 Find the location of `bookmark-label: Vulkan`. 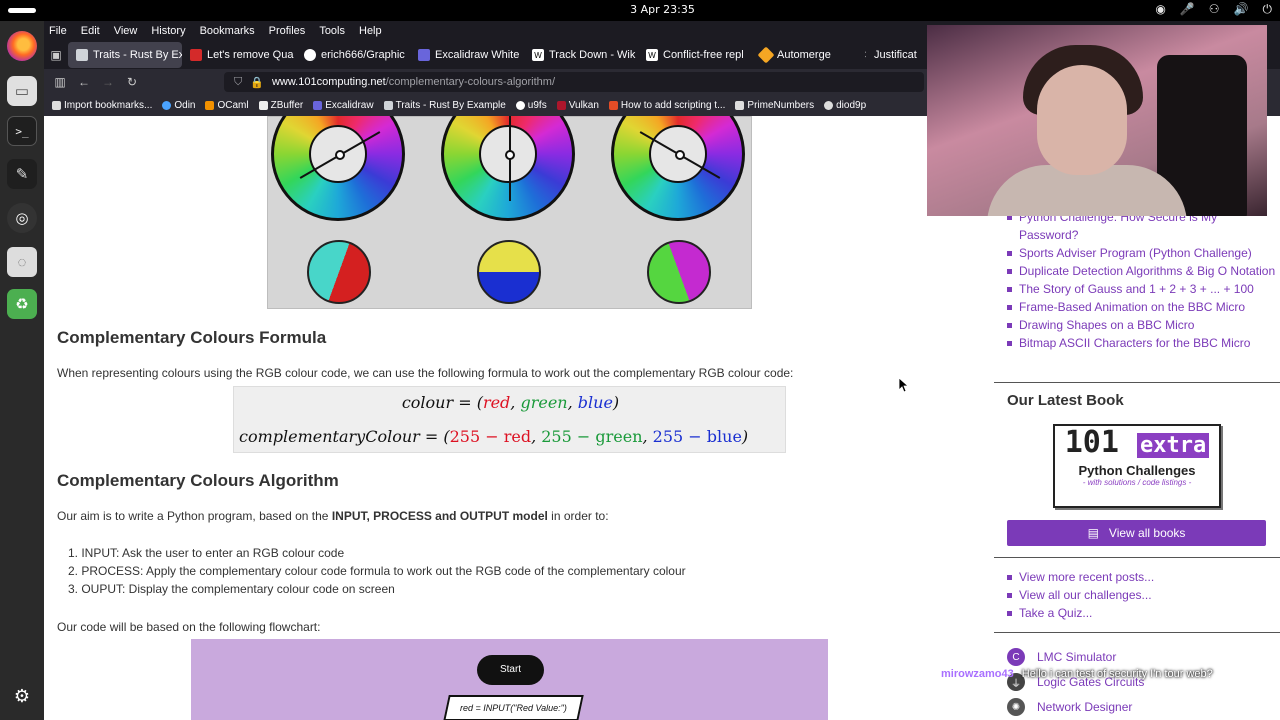

bookmark-label: Vulkan is located at coordinates (583, 105).